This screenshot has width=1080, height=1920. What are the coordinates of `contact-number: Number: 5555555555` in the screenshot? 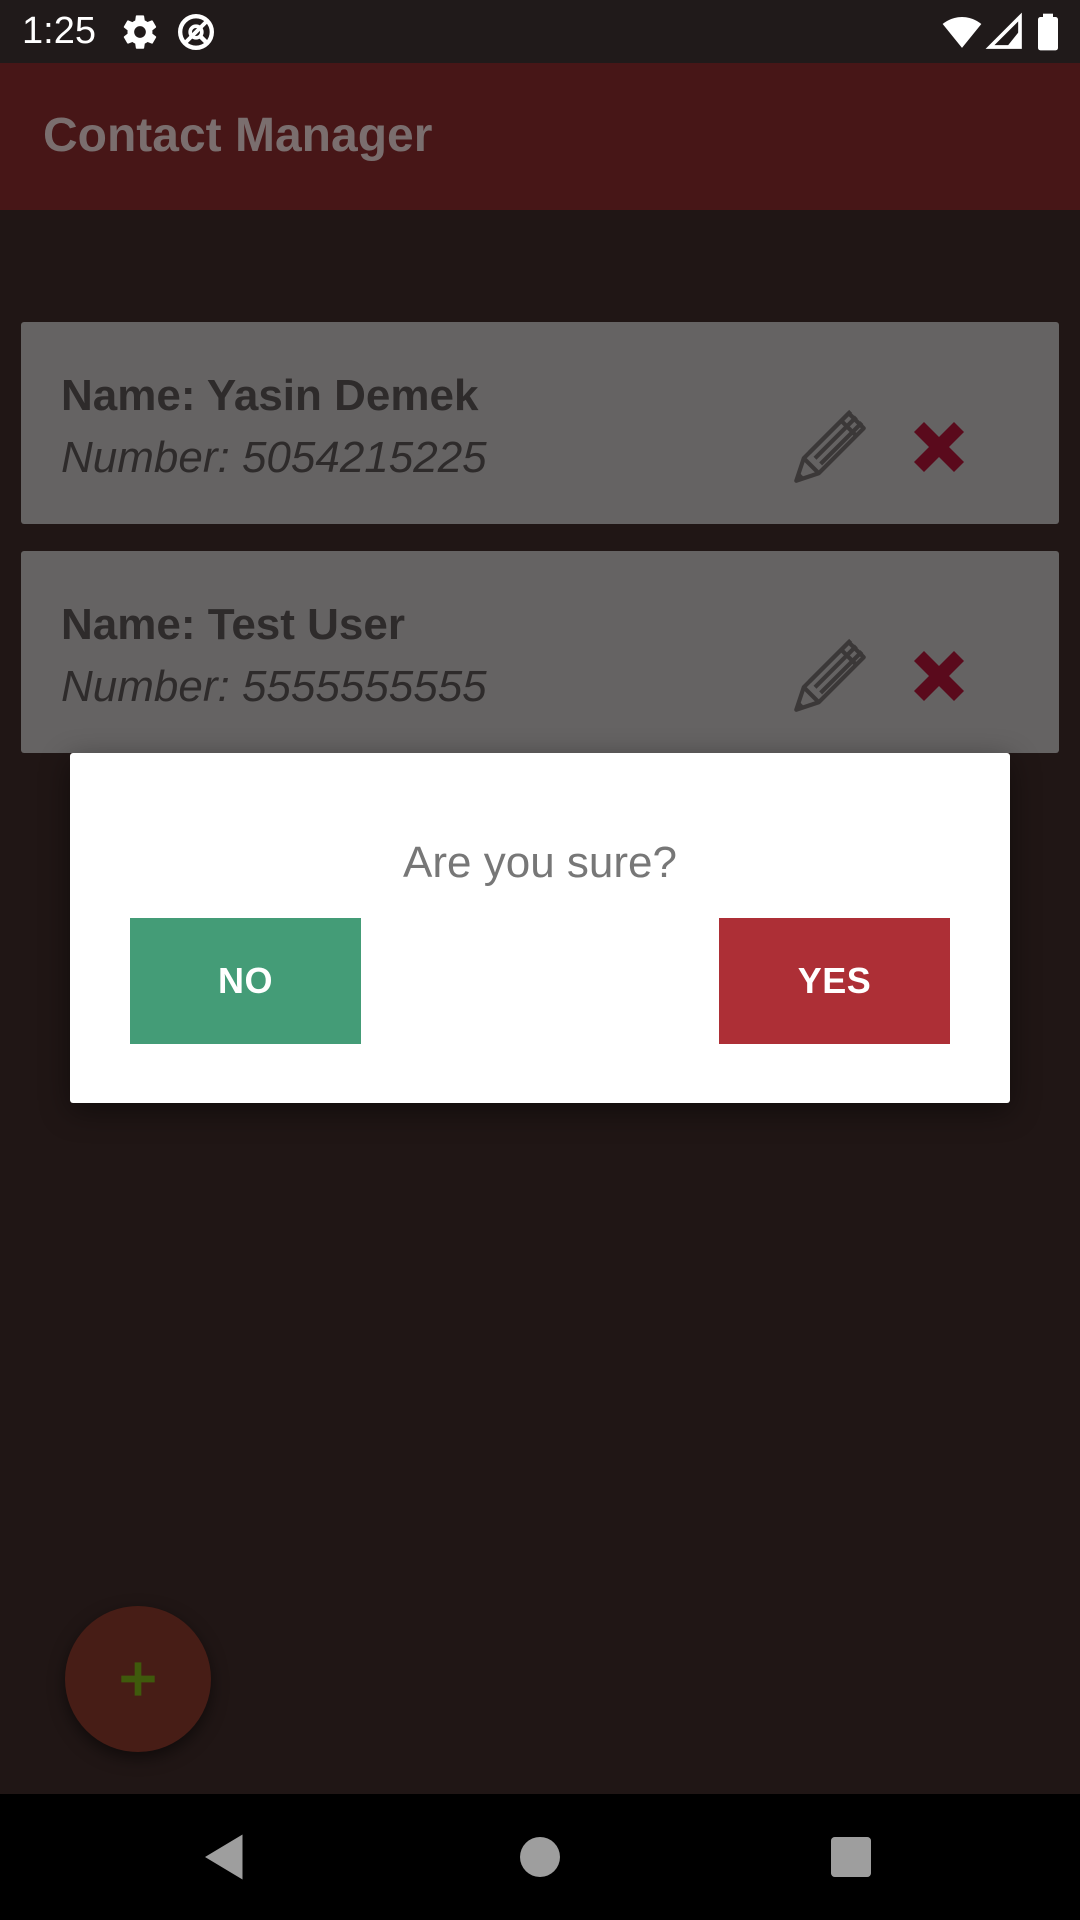 It's located at (274, 686).